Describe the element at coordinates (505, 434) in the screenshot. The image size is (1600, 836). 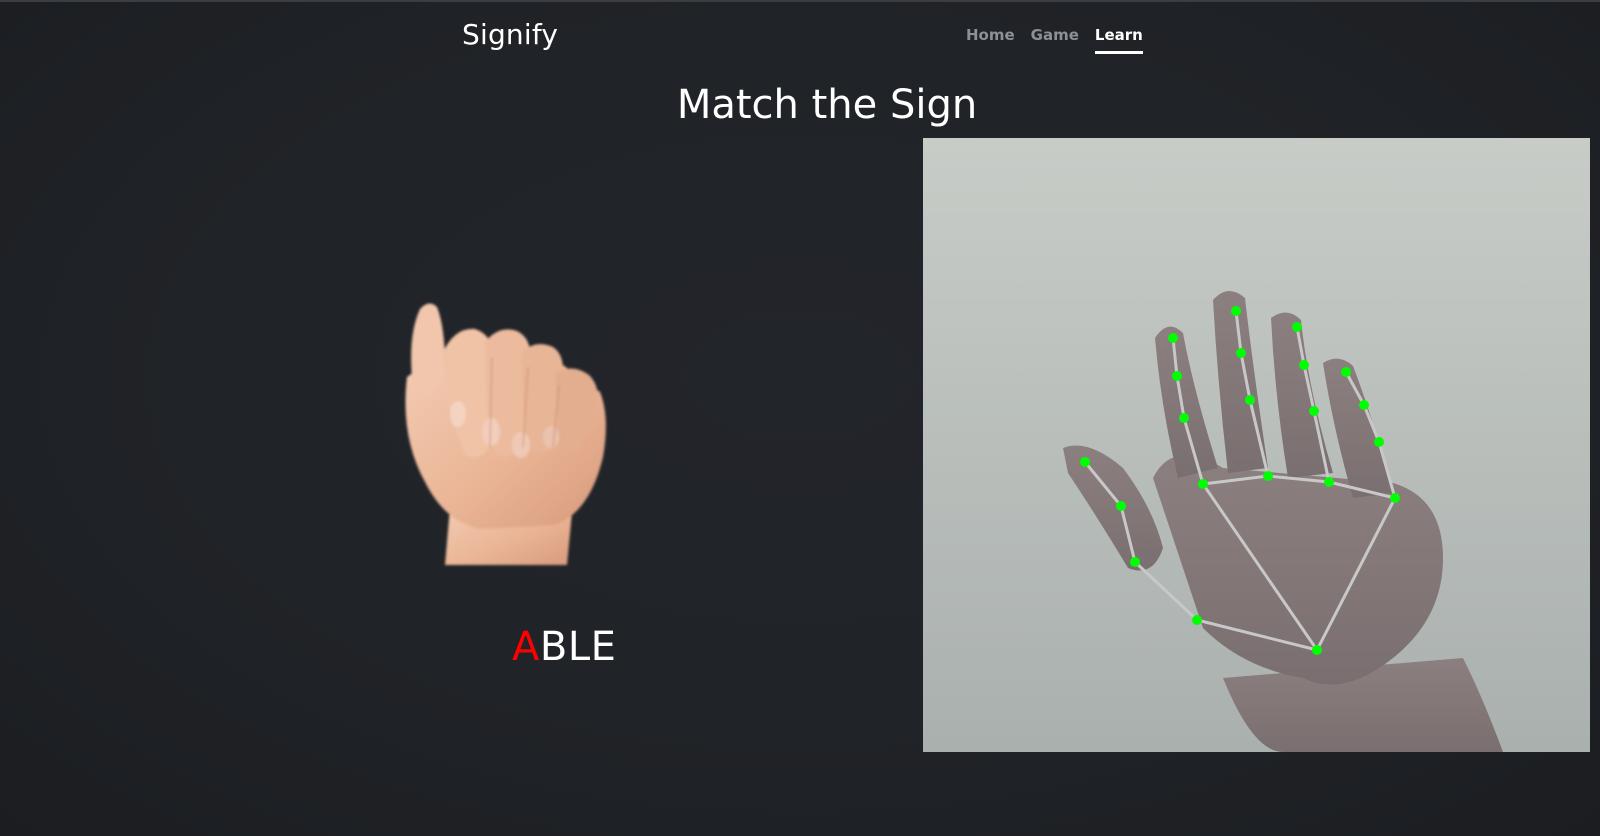
I see `fist-sign-illustration` at that location.